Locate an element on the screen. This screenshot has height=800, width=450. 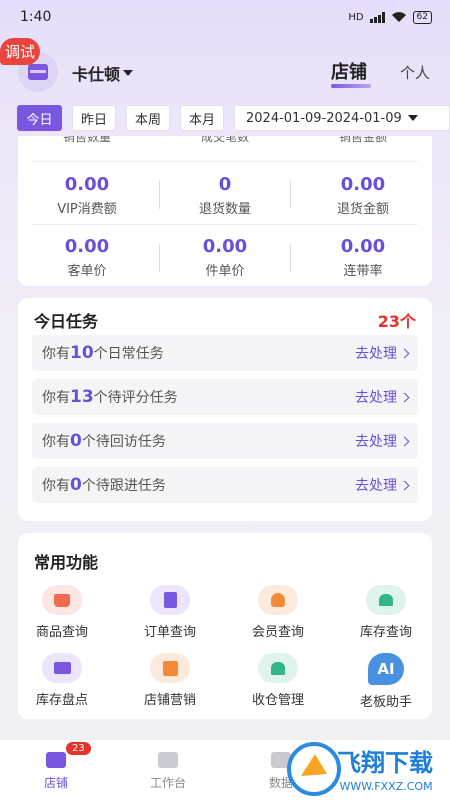
task-count: 0 is located at coordinates (76, 485).